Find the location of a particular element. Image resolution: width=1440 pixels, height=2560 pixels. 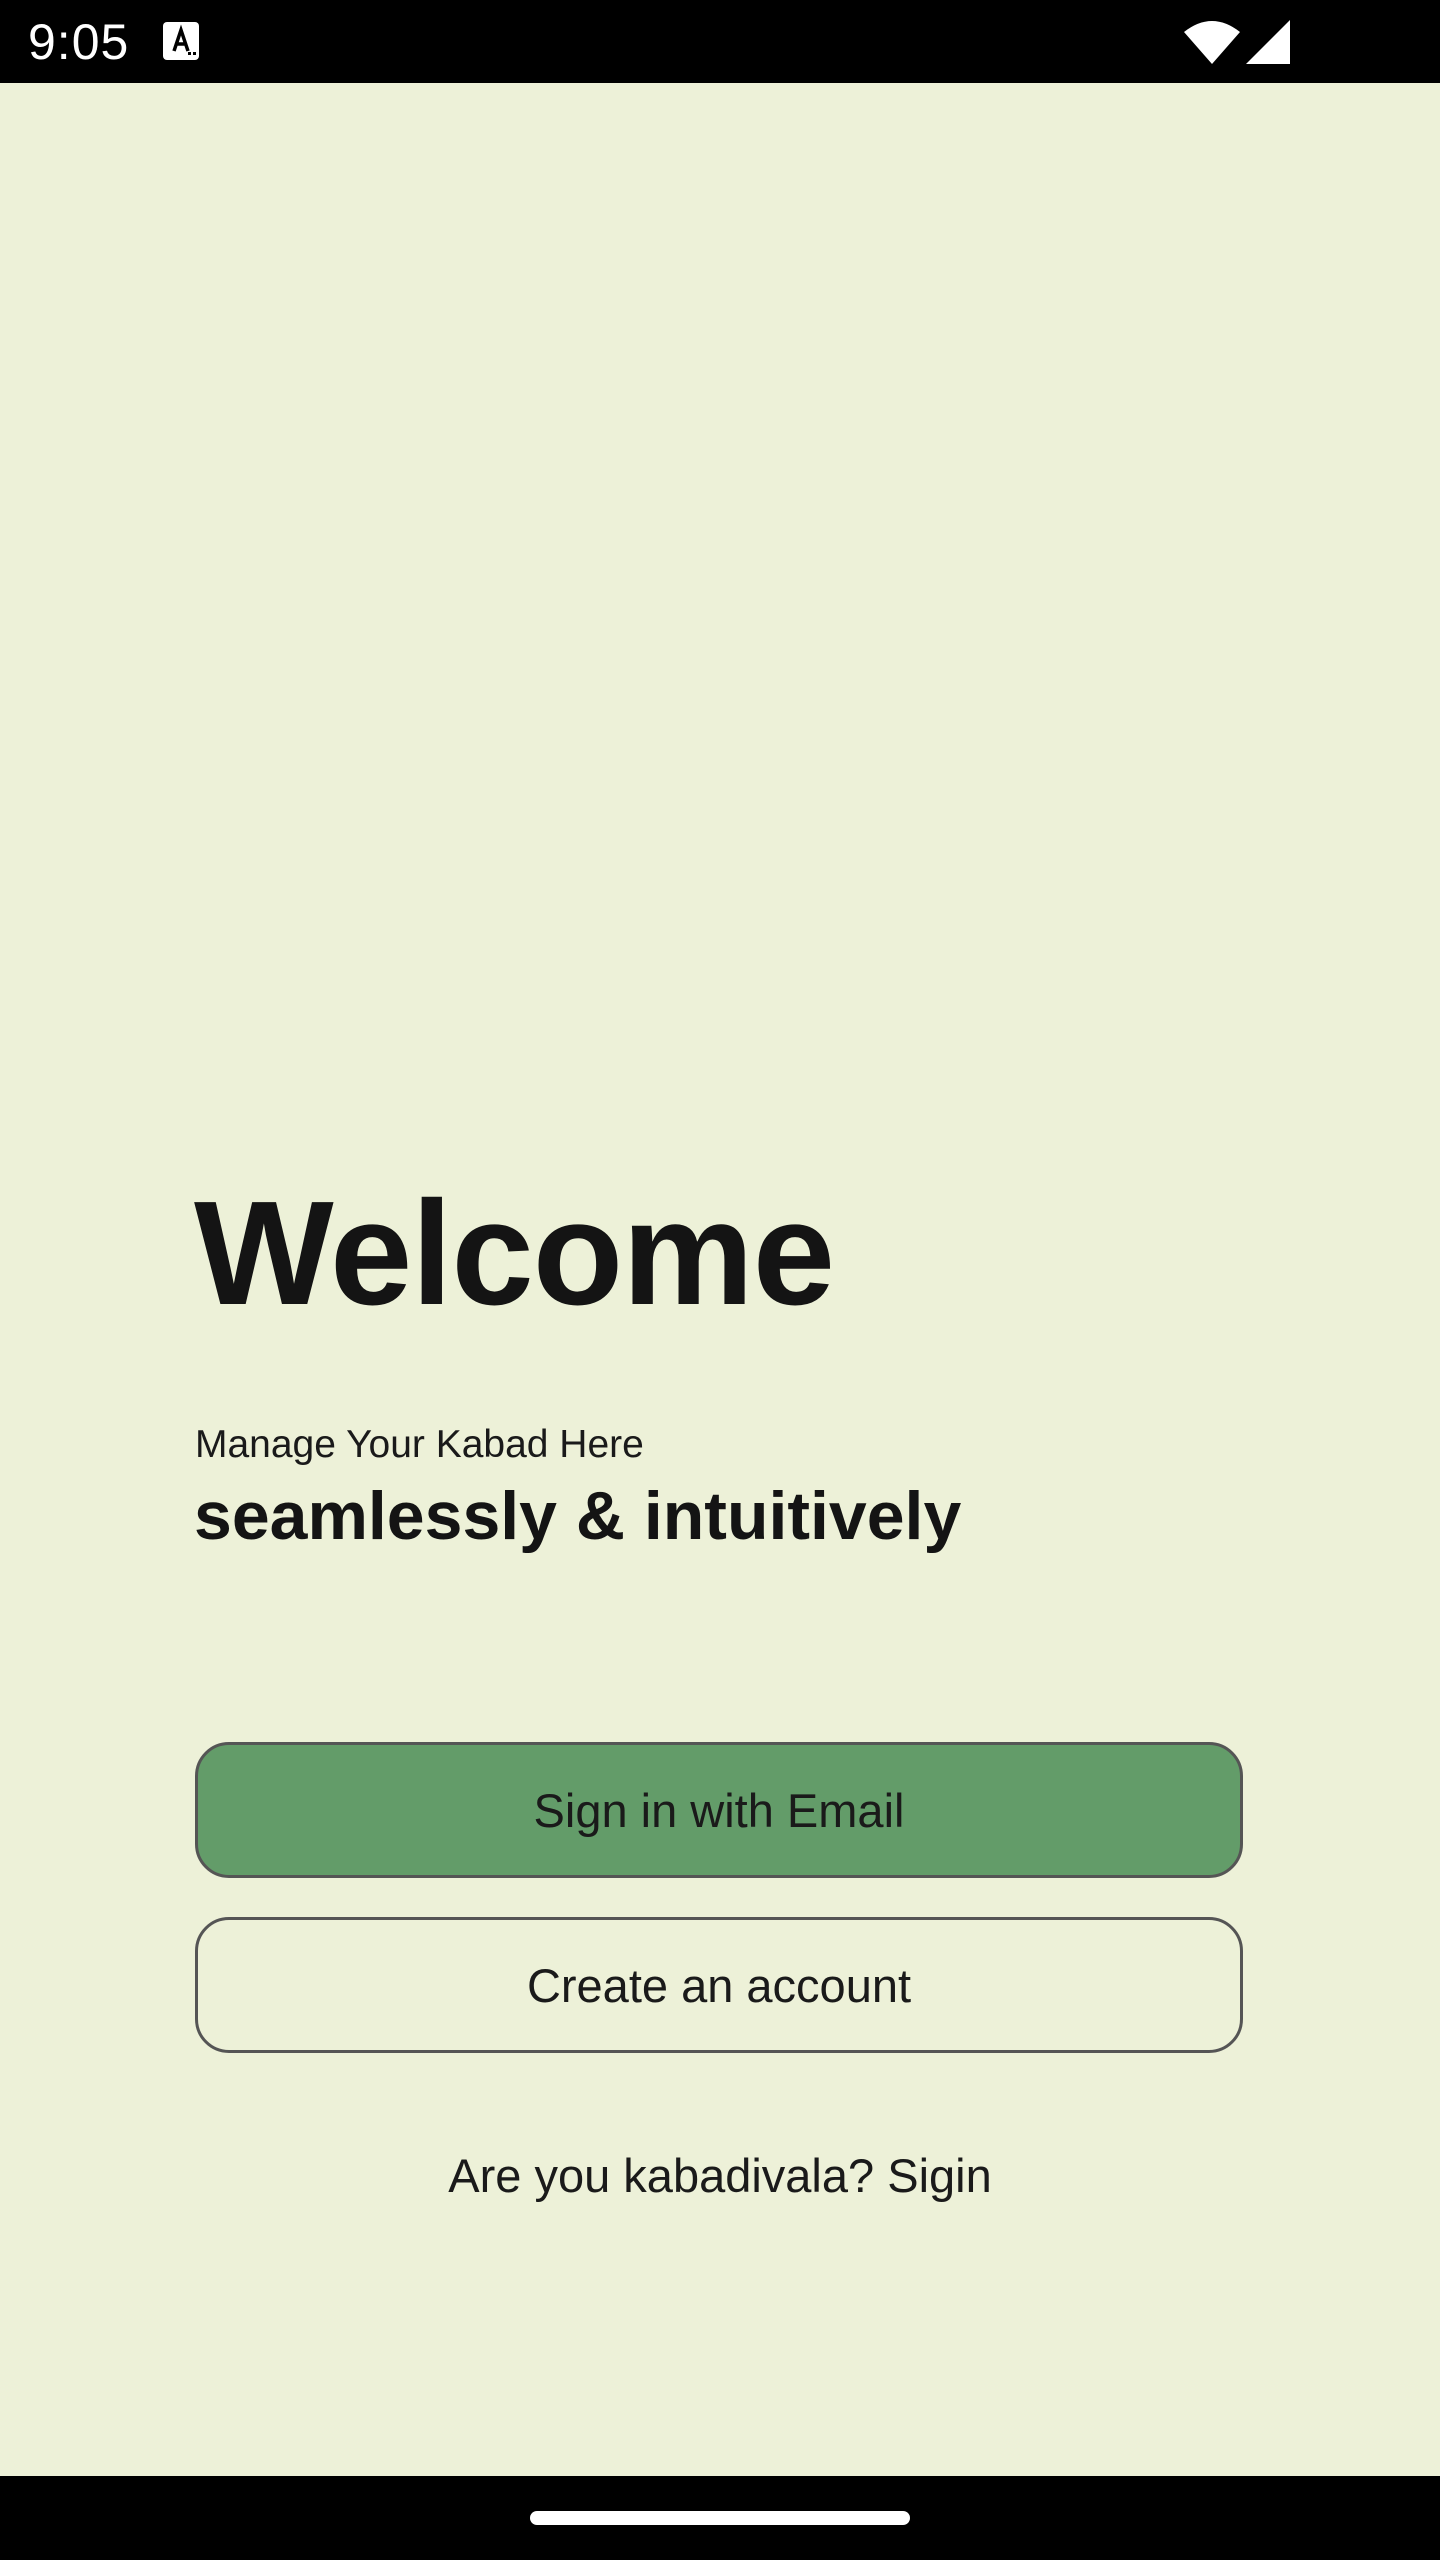

kabadivala-signin-link: Are you kabadivala? Sigin is located at coordinates (720, 2176).